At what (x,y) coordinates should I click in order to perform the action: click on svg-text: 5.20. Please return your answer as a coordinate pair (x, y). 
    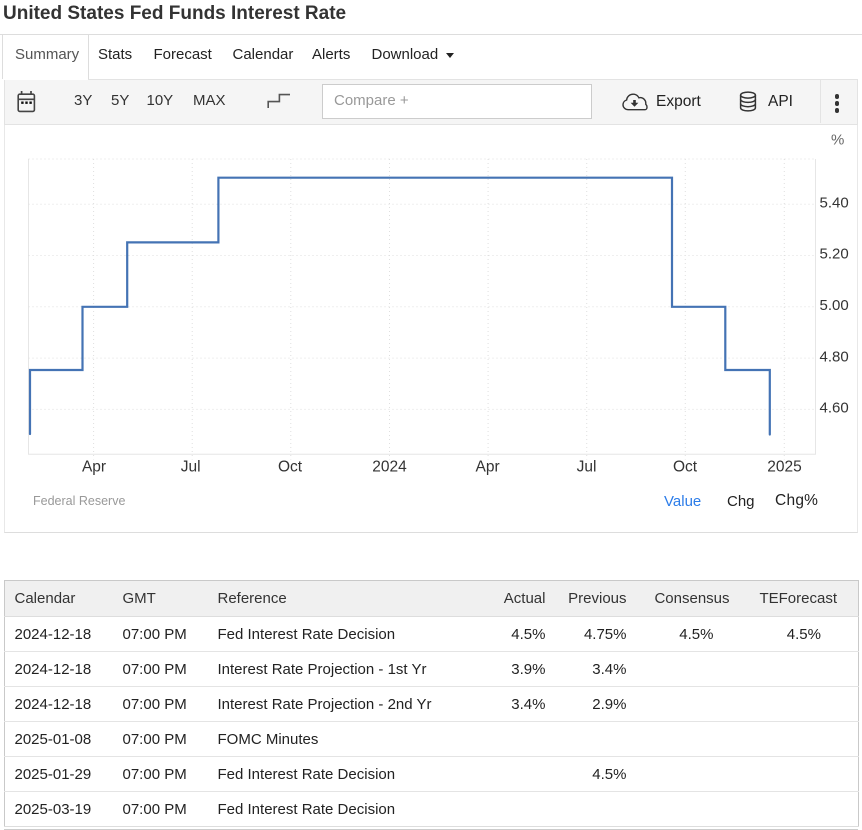
    Looking at the image, I should click on (834, 254).